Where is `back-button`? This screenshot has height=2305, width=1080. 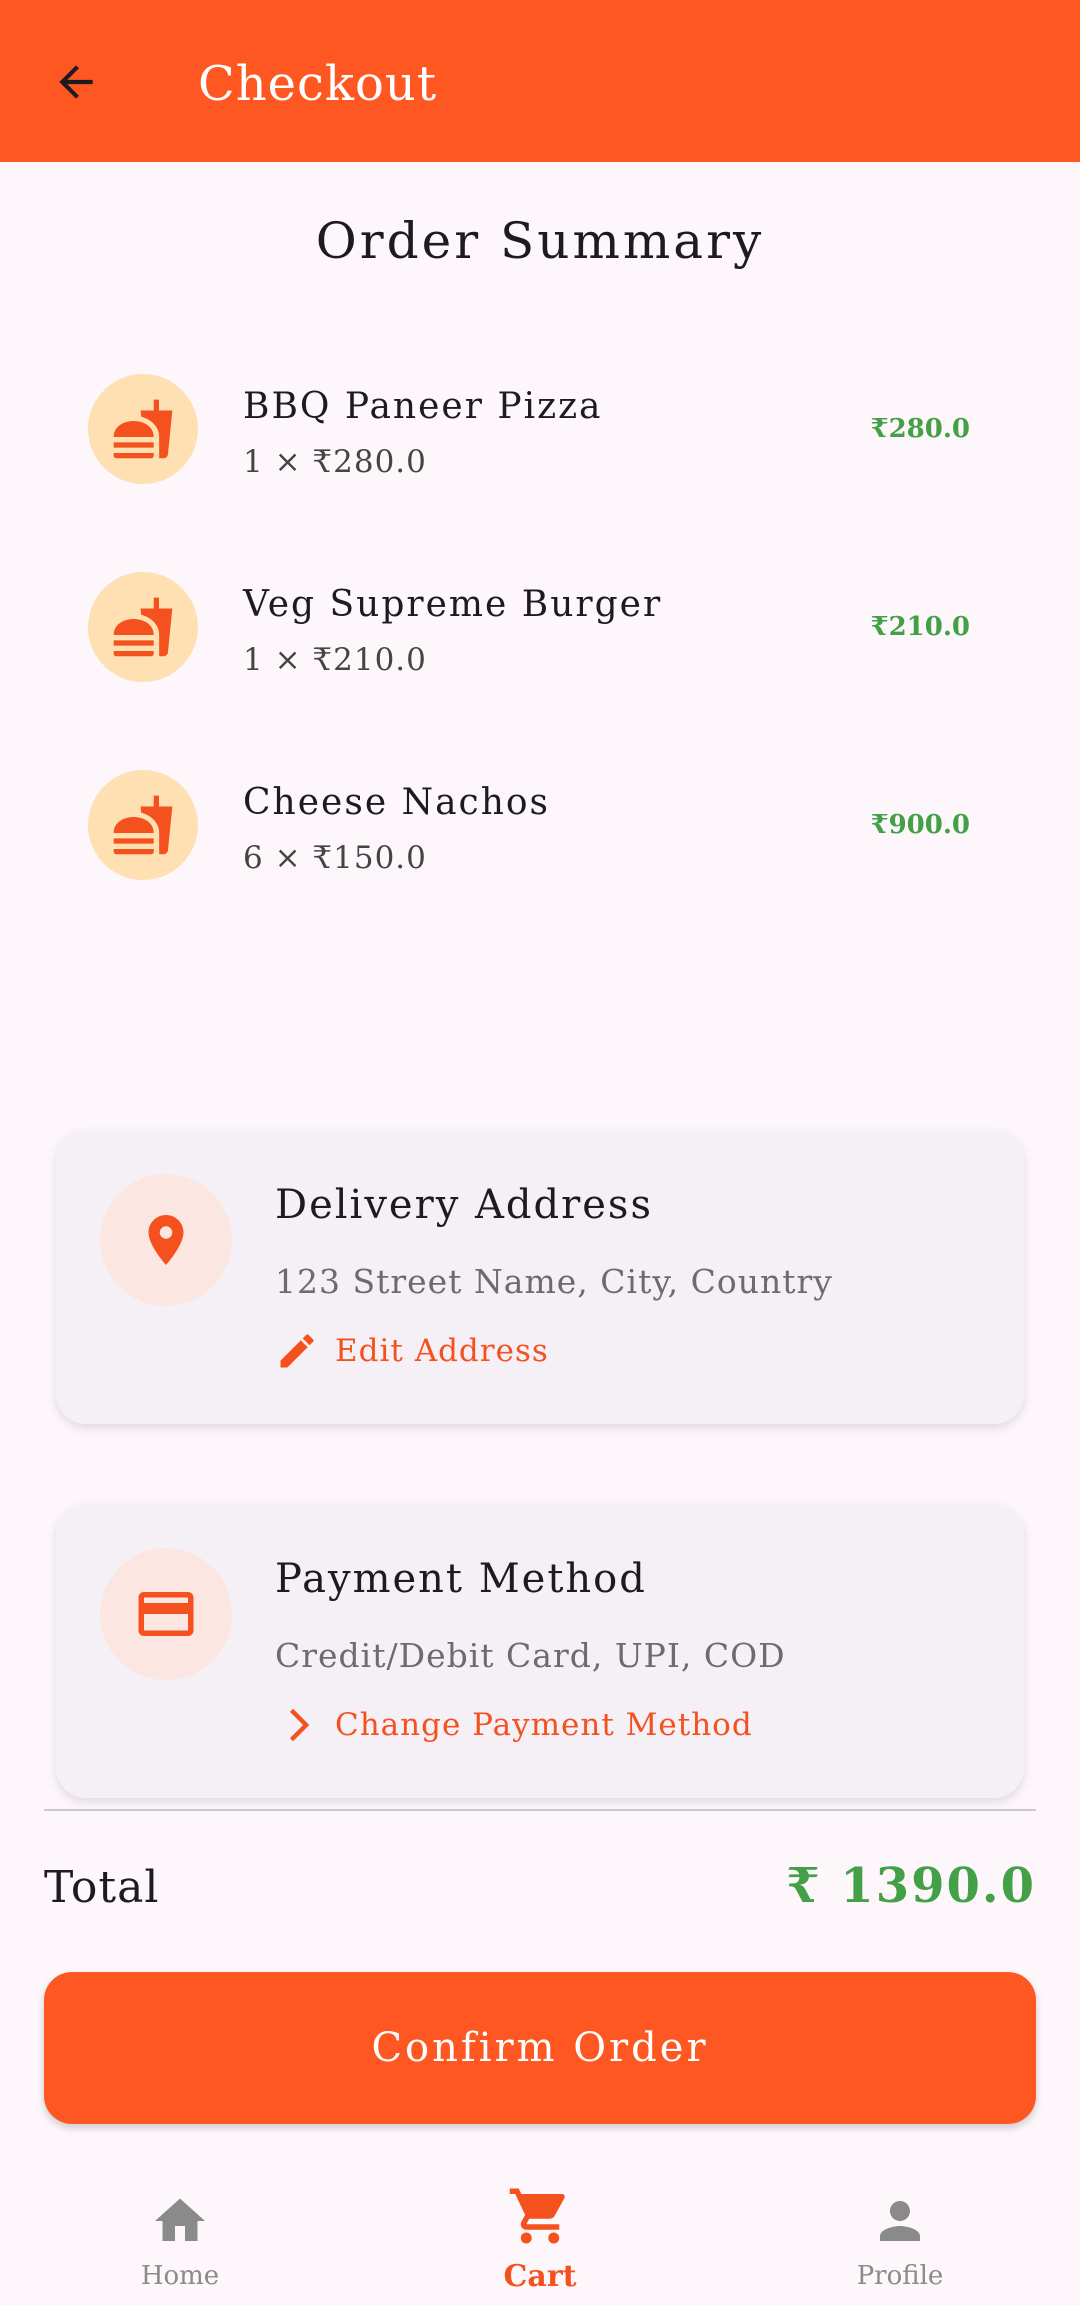
back-button is located at coordinates (76, 82).